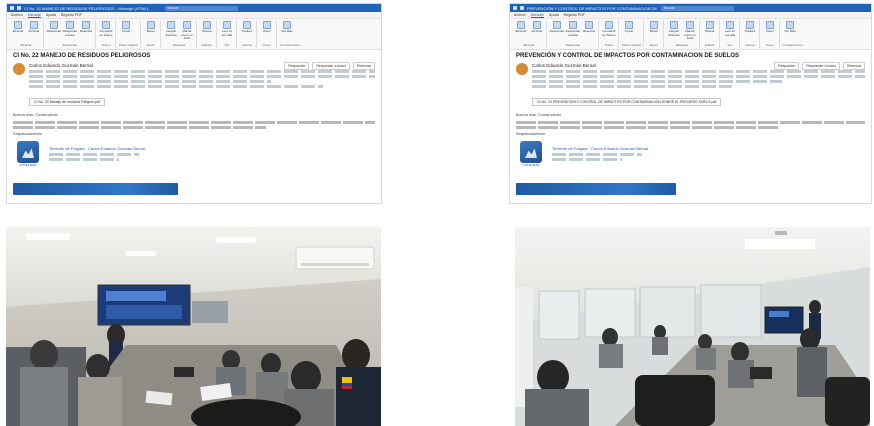 Image resolution: width=874 pixels, height=426 pixels. What do you see at coordinates (784, 320) in the screenshot?
I see `presentation-screen` at bounding box center [784, 320].